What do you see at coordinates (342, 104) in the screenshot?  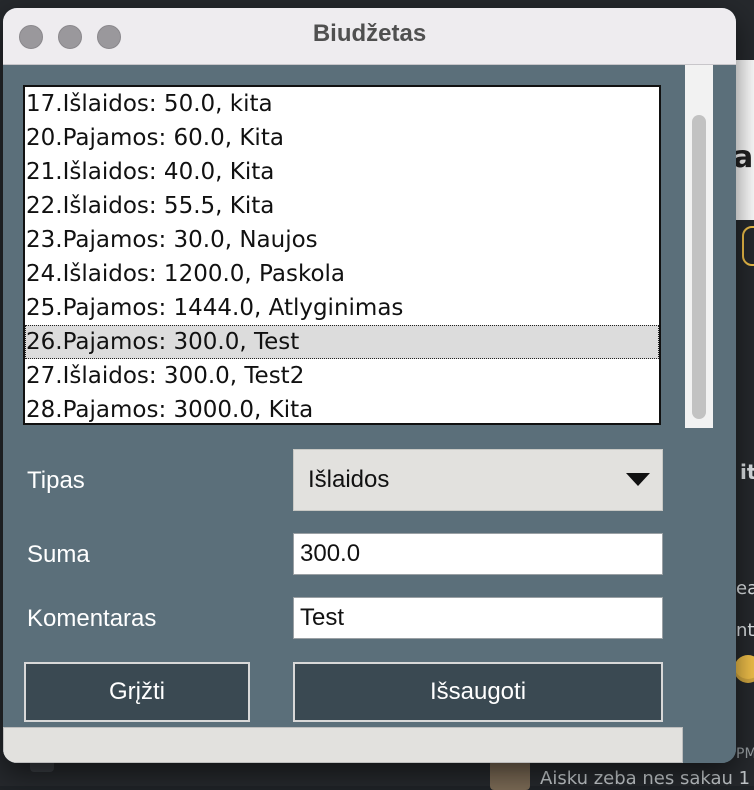 I see `list-item: 17.Išlaidos: 50.0, kita` at bounding box center [342, 104].